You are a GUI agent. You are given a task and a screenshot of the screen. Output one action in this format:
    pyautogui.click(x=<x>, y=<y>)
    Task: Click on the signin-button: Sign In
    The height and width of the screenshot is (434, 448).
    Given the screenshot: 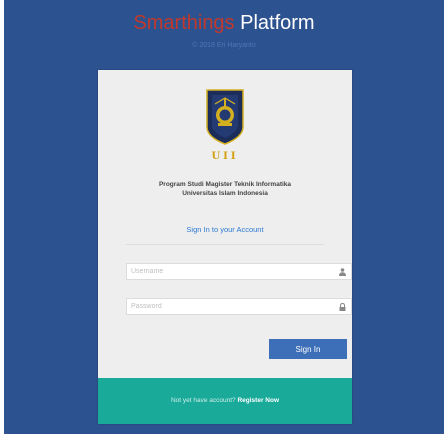 What is the action you would take?
    pyautogui.click(x=308, y=349)
    